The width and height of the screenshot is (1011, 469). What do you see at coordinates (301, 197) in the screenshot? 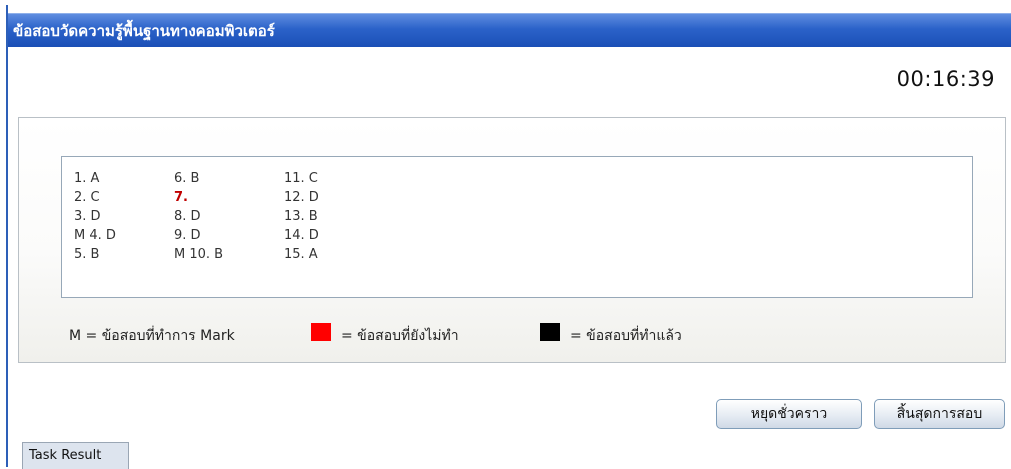
I see `answer-item: 12. D` at bounding box center [301, 197].